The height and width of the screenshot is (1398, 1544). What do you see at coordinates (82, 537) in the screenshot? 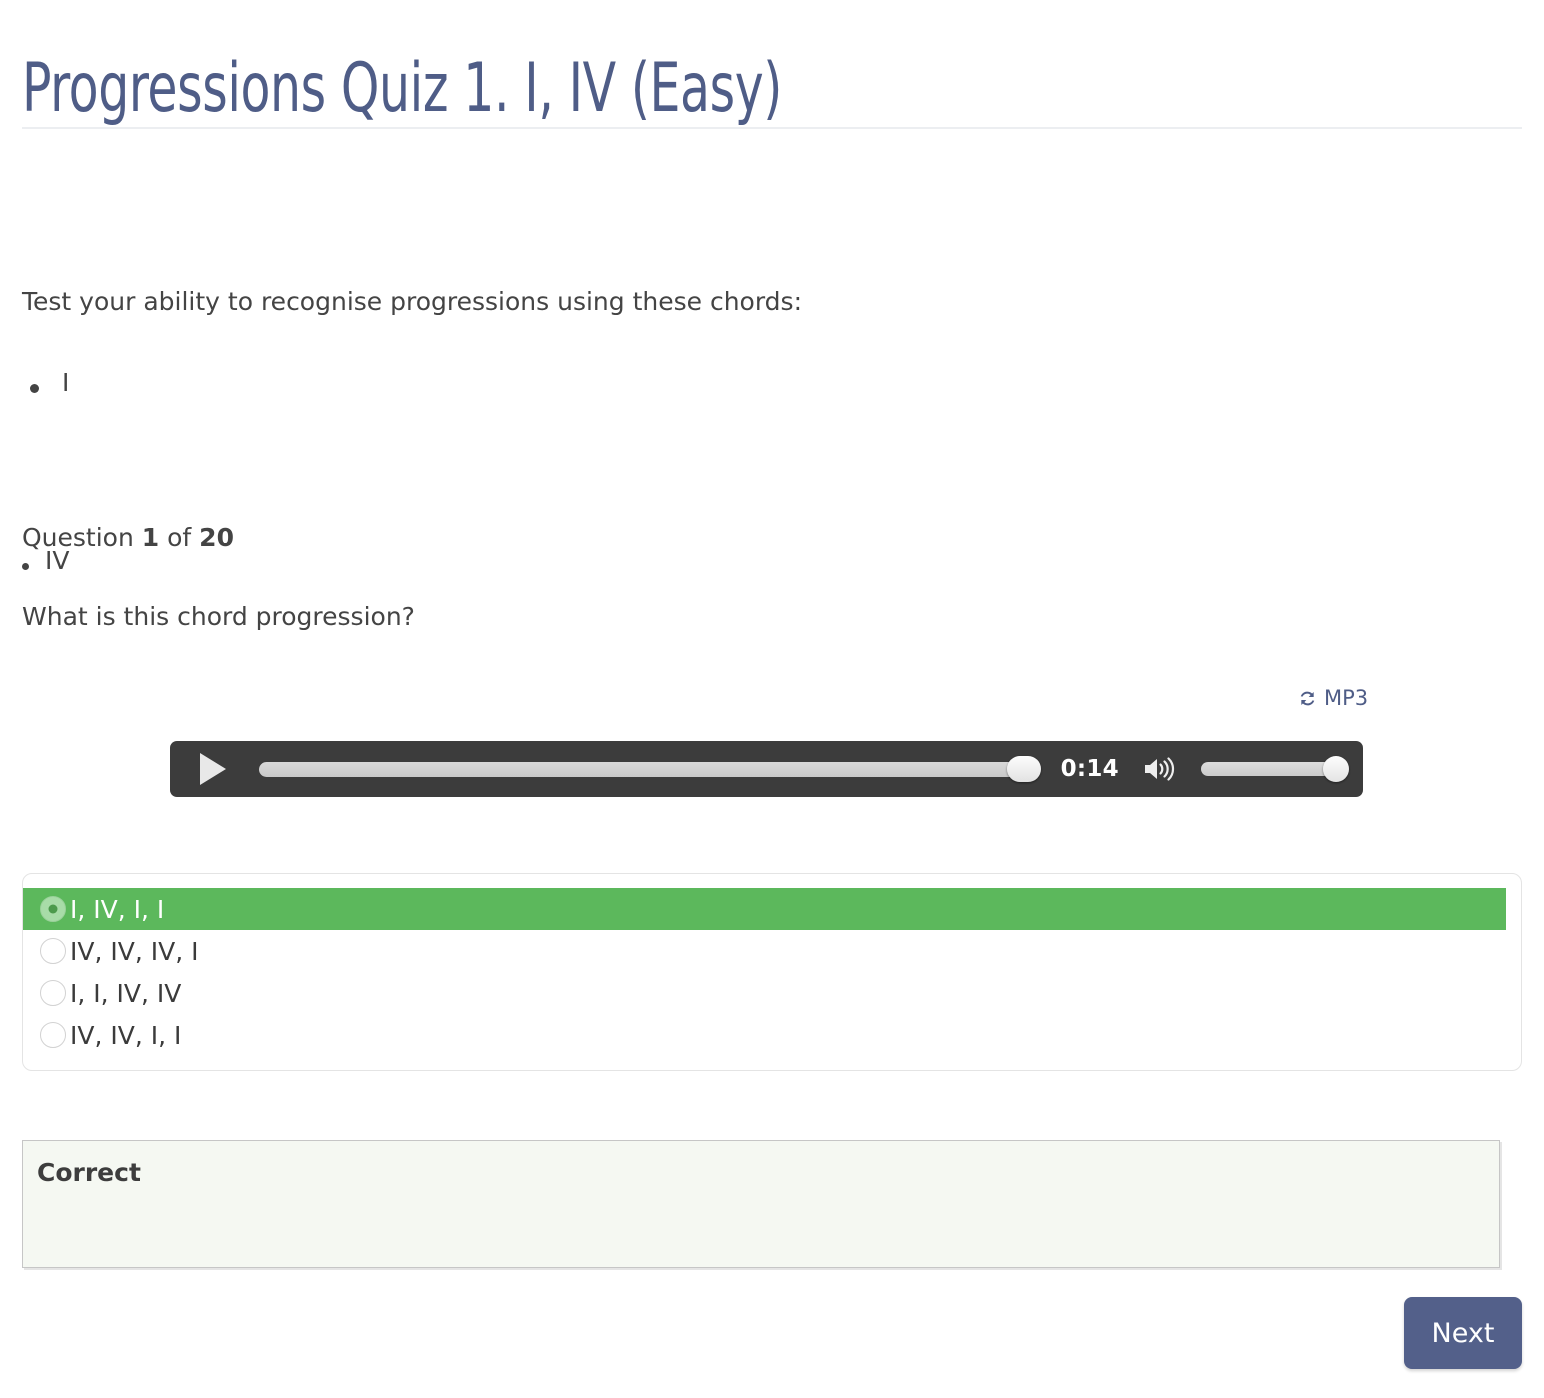
I see `question-counter-prefix: Question` at bounding box center [82, 537].